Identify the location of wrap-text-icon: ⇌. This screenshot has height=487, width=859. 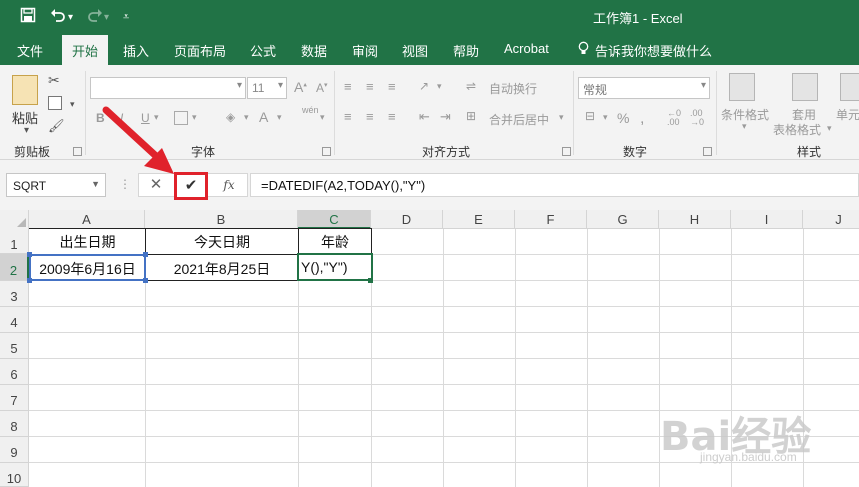
(471, 86).